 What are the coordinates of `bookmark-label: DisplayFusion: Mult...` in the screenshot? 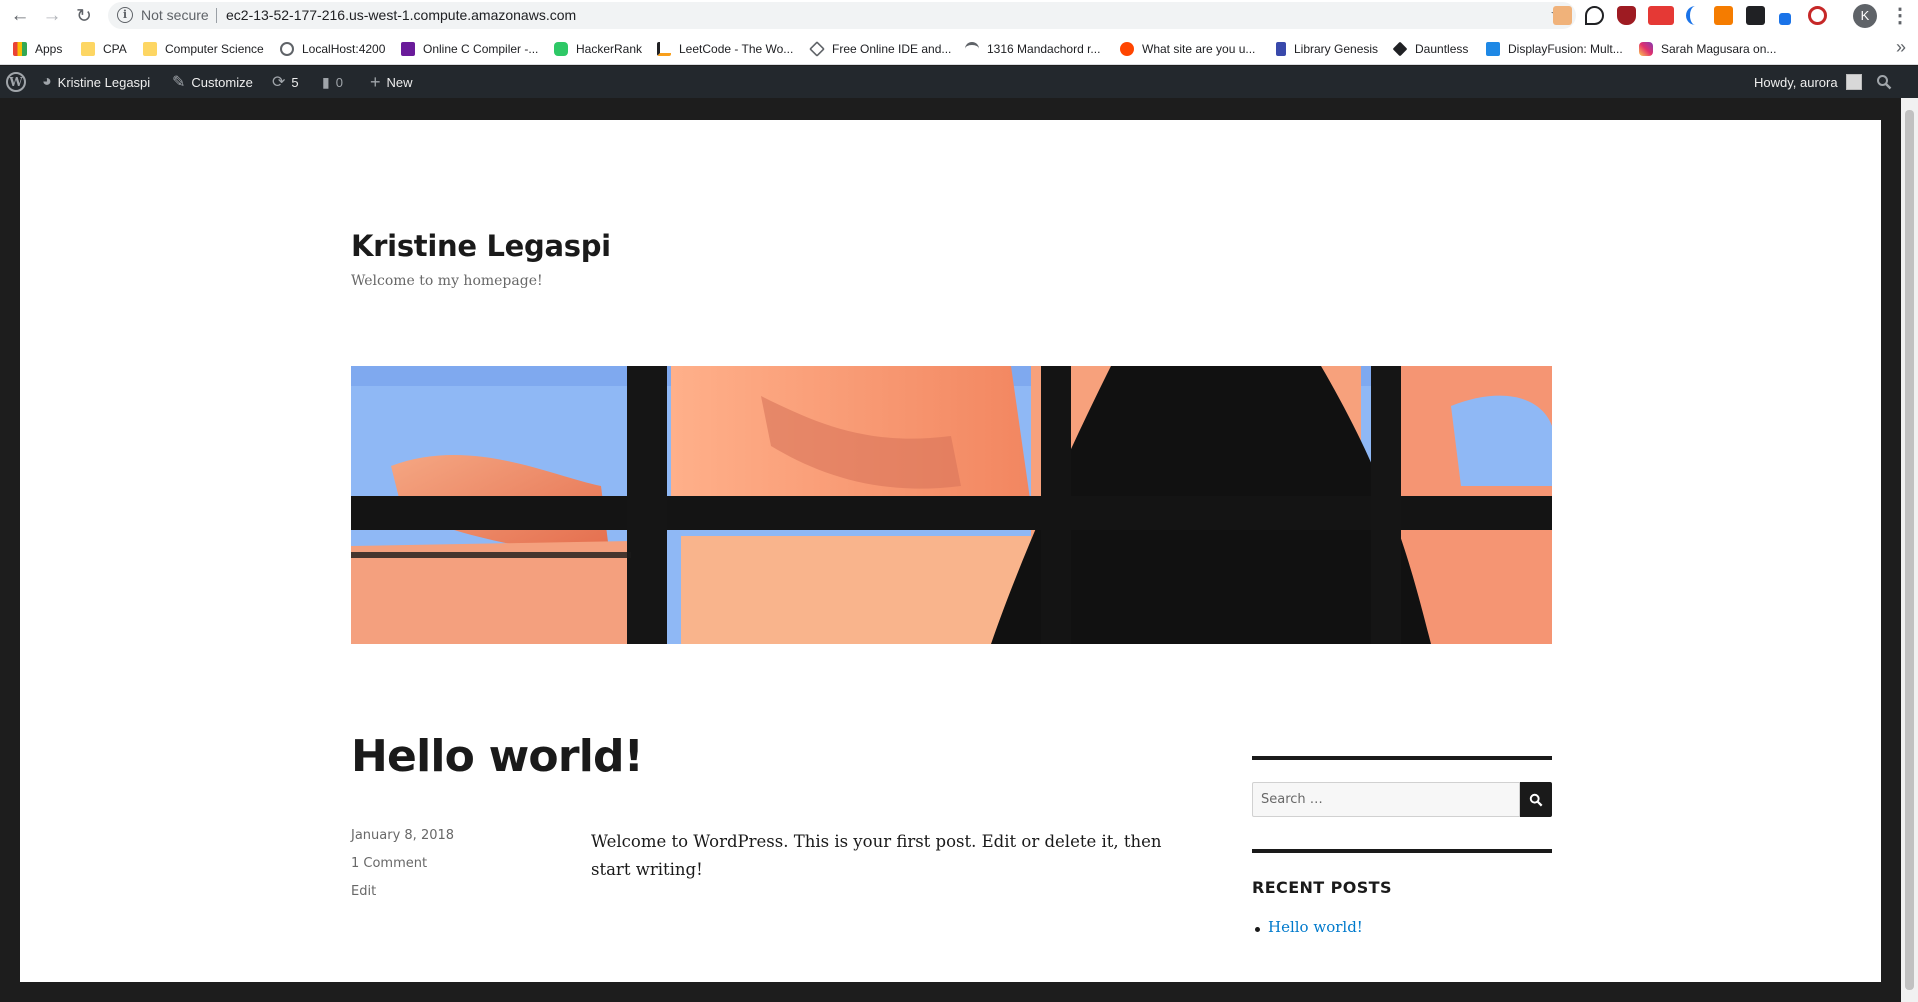 It's located at (1565, 49).